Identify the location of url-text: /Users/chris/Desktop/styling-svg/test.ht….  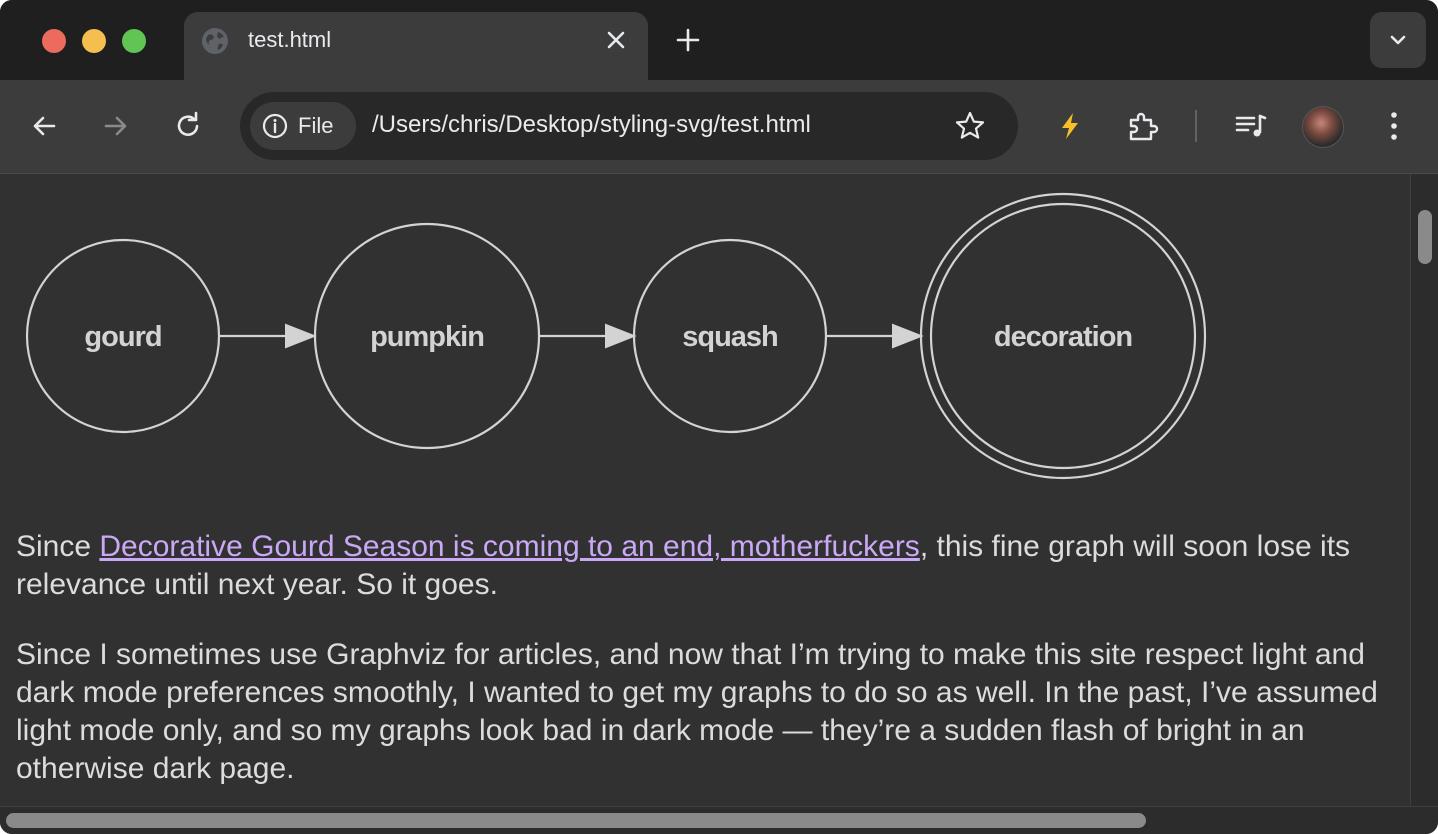
(591, 125).